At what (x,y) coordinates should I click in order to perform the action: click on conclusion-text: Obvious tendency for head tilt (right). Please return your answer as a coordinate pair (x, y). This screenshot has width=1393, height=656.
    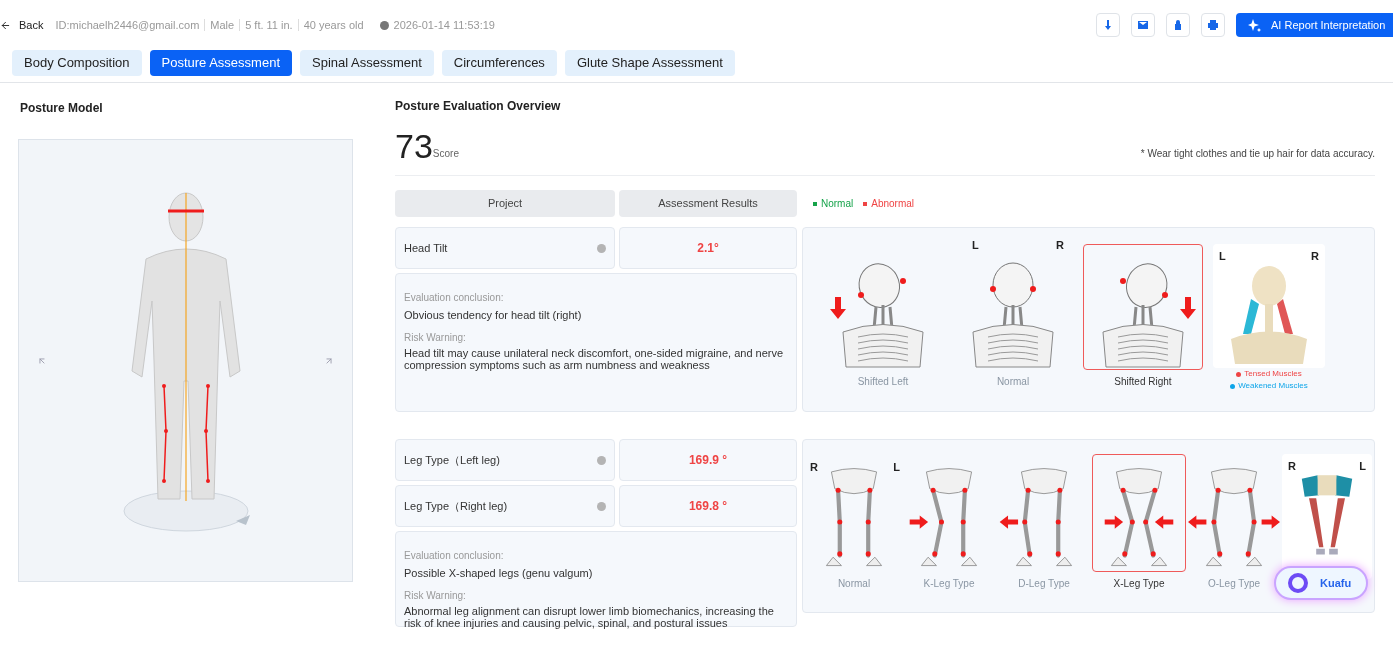
    Looking at the image, I should click on (493, 315).